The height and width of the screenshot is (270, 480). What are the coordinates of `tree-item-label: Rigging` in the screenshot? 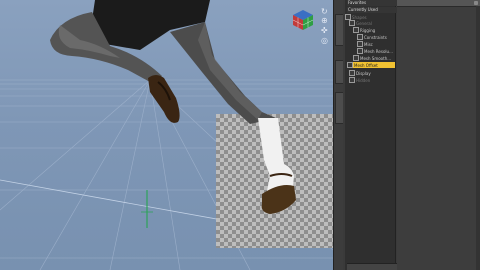 It's located at (368, 30).